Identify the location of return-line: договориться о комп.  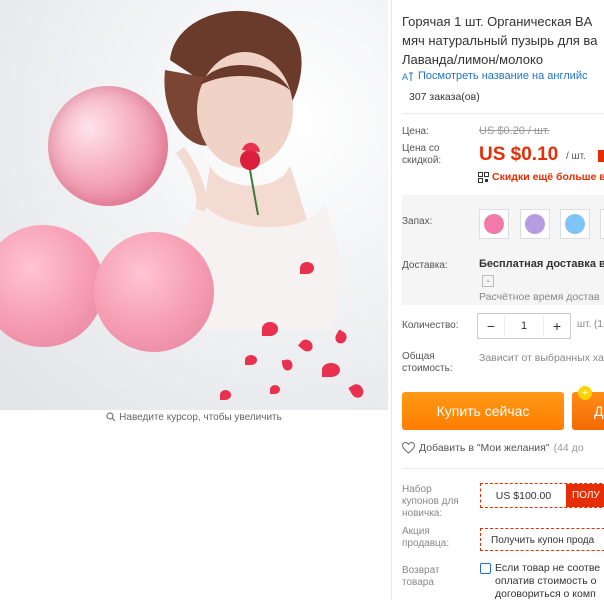
(545, 594).